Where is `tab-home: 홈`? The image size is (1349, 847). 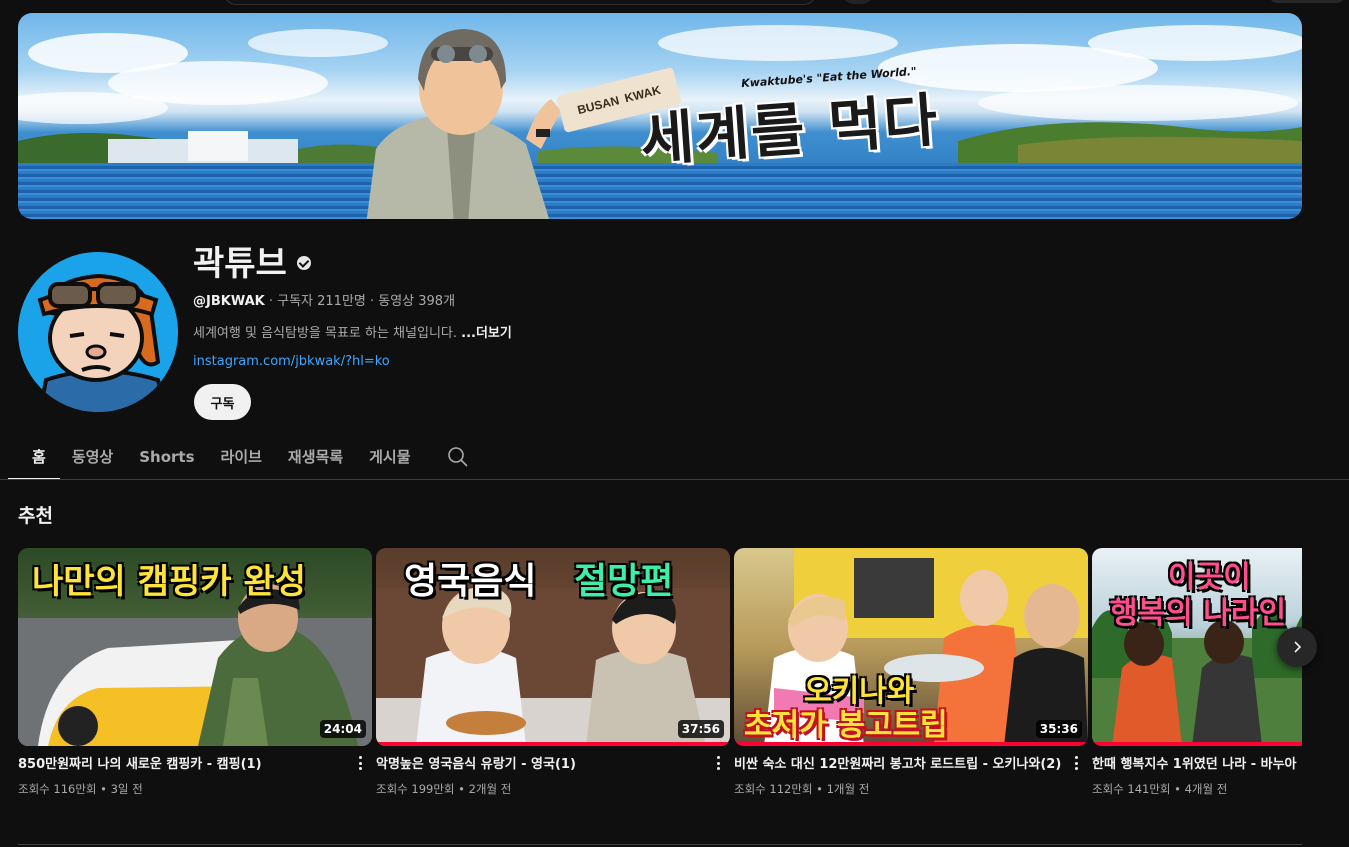 tab-home: 홈 is located at coordinates (34, 456).